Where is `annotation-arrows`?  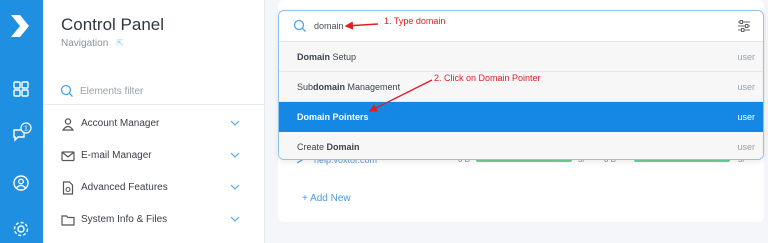 annotation-arrows is located at coordinates (388, 66).